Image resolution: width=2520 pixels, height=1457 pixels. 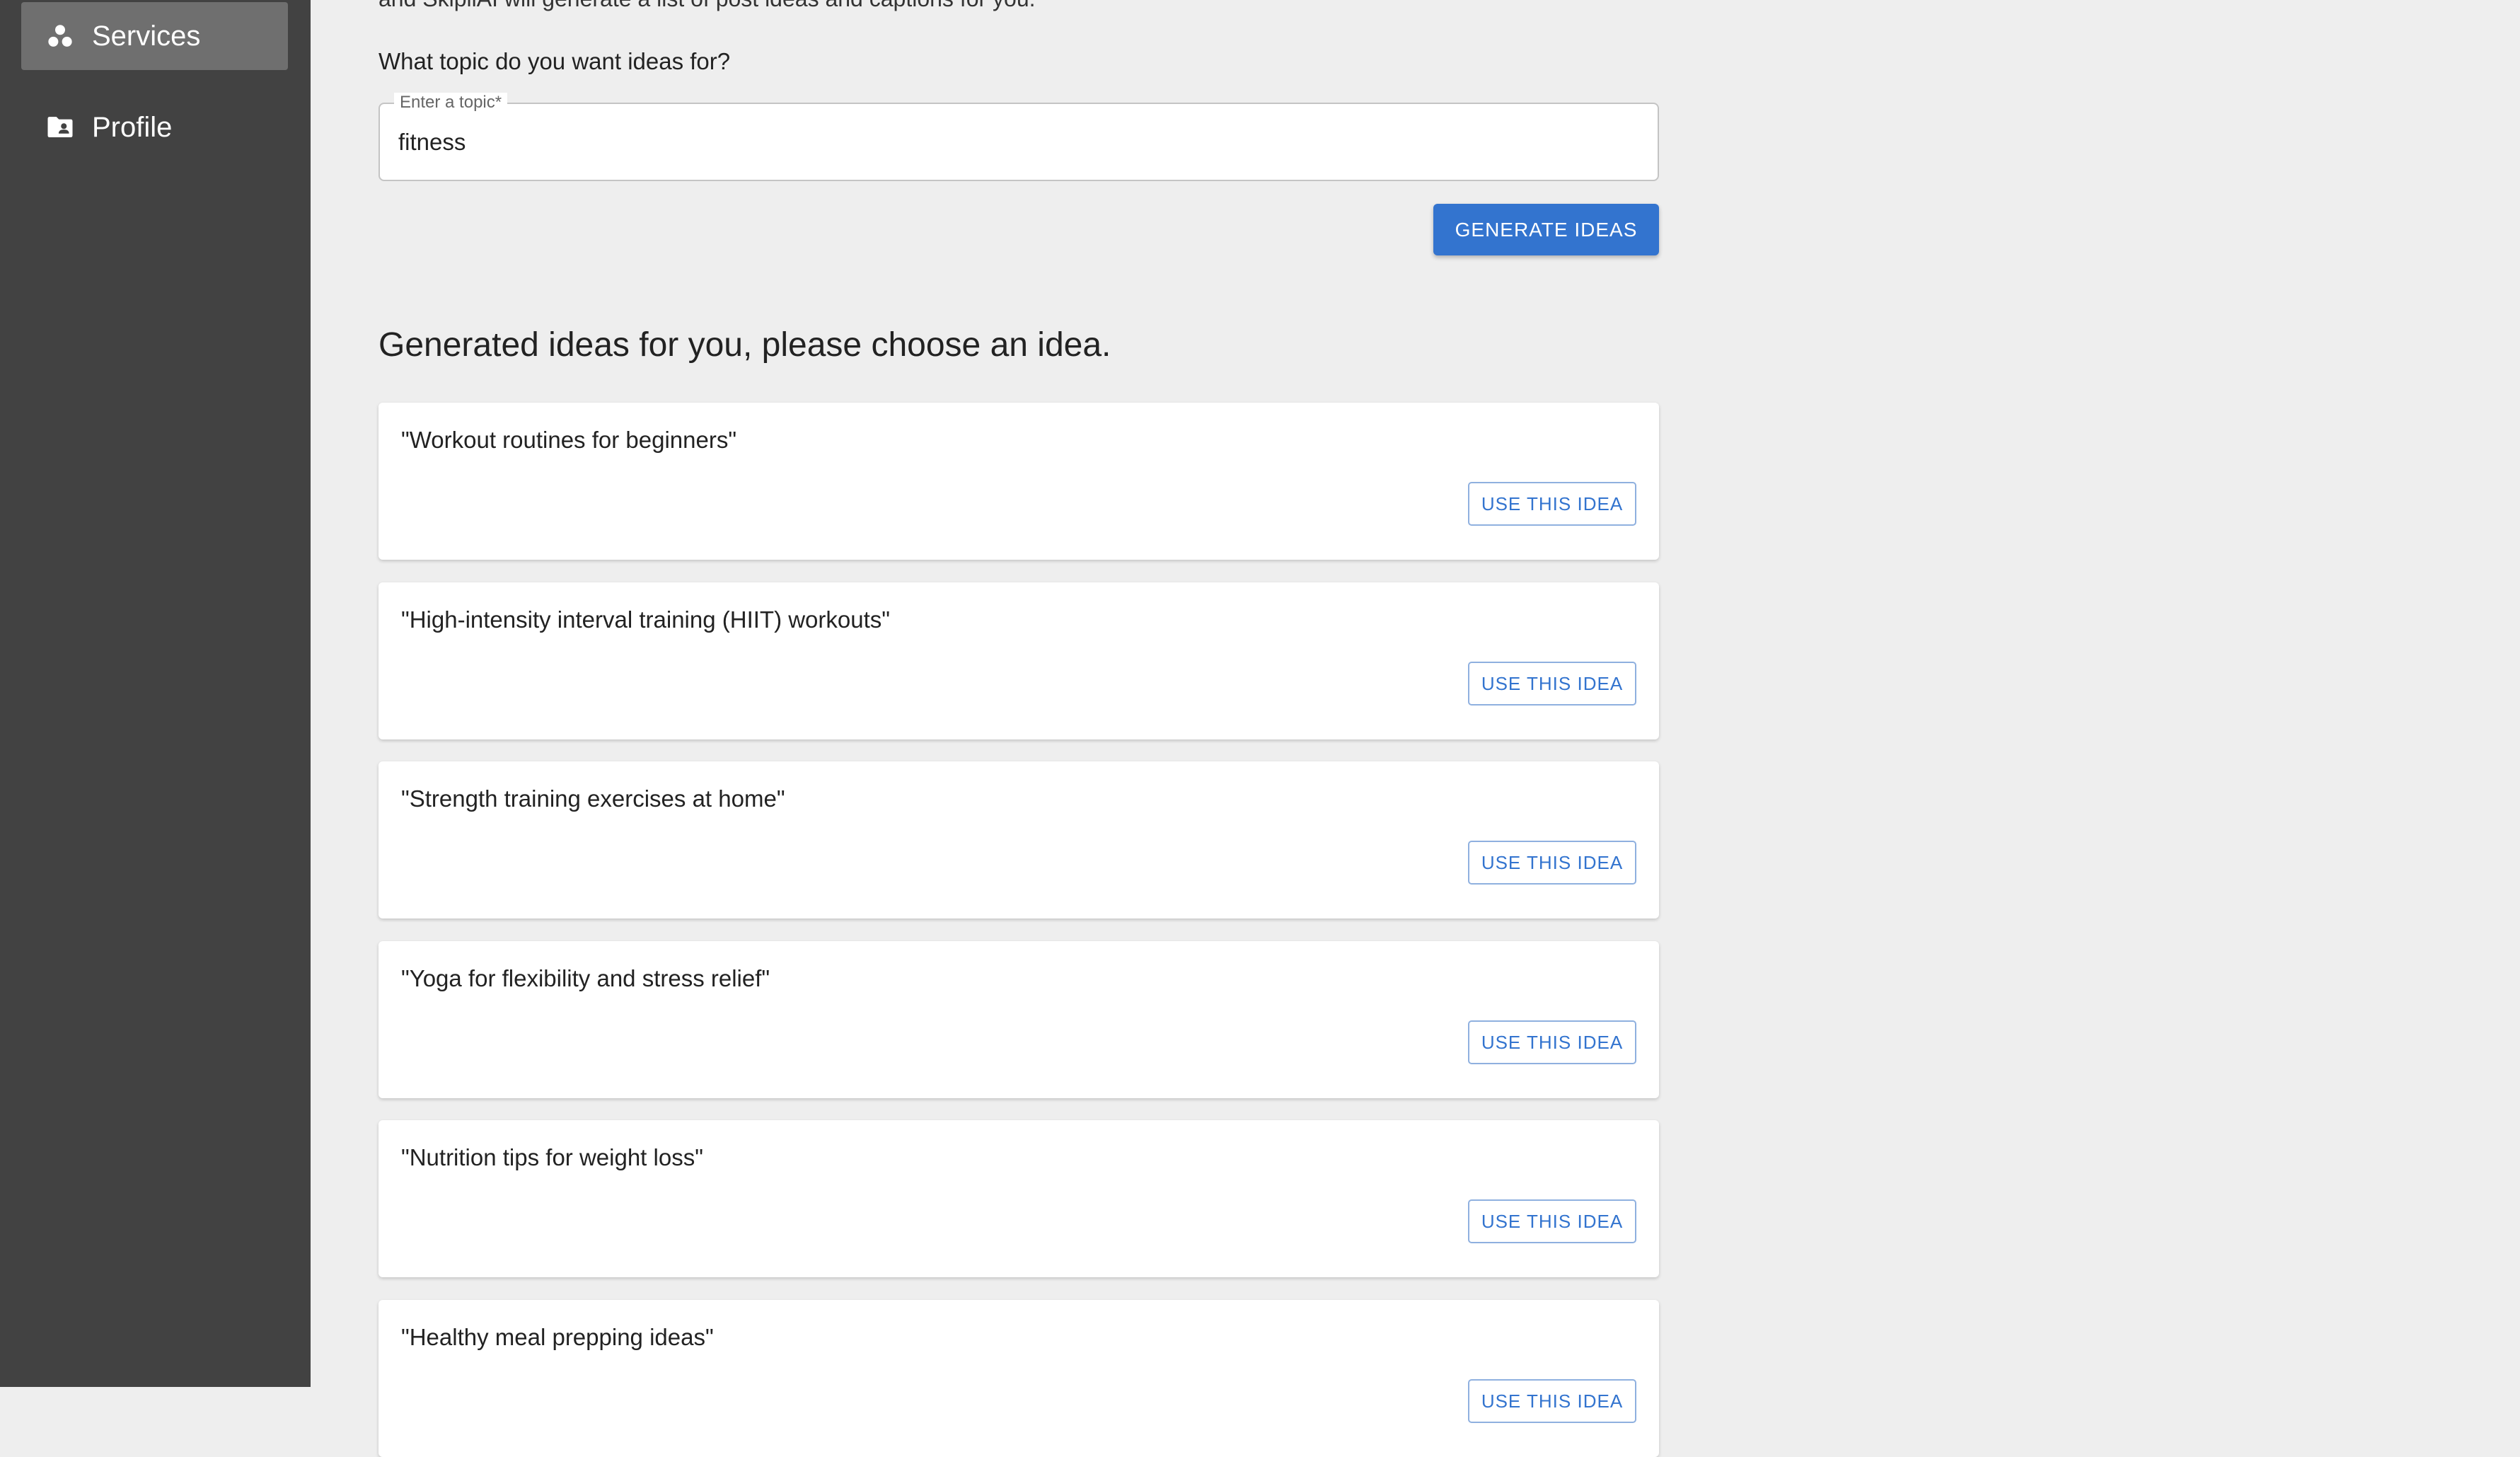 What do you see at coordinates (1546, 229) in the screenshot?
I see `generate-ideas-button: GENERATE IDEAS` at bounding box center [1546, 229].